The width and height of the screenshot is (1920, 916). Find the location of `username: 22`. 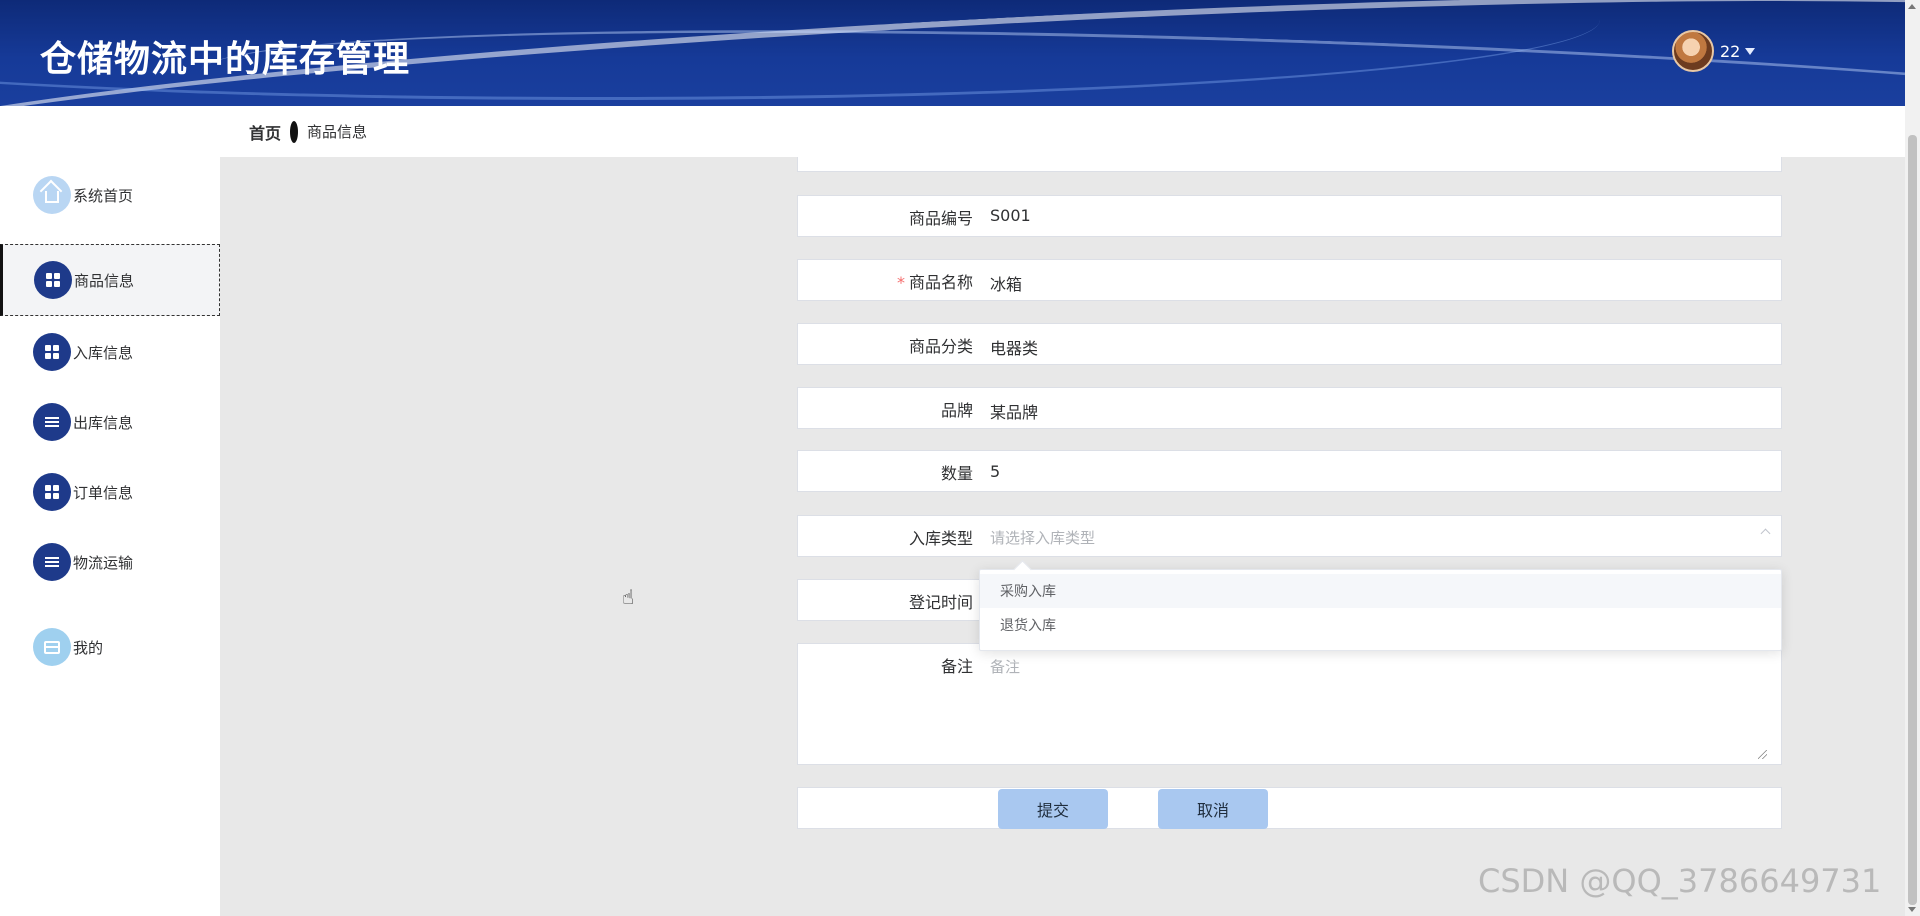

username: 22 is located at coordinates (1730, 51).